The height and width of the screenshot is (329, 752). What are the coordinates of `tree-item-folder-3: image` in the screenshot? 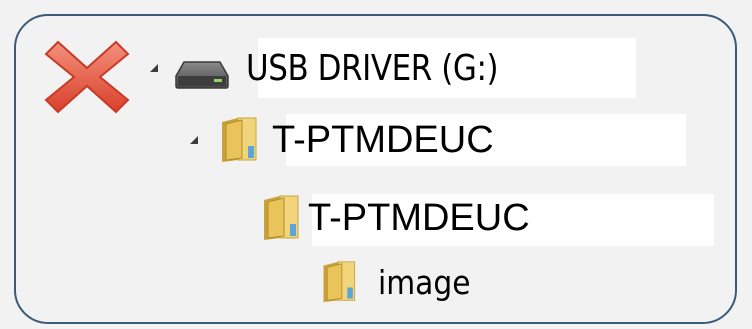 It's located at (400, 282).